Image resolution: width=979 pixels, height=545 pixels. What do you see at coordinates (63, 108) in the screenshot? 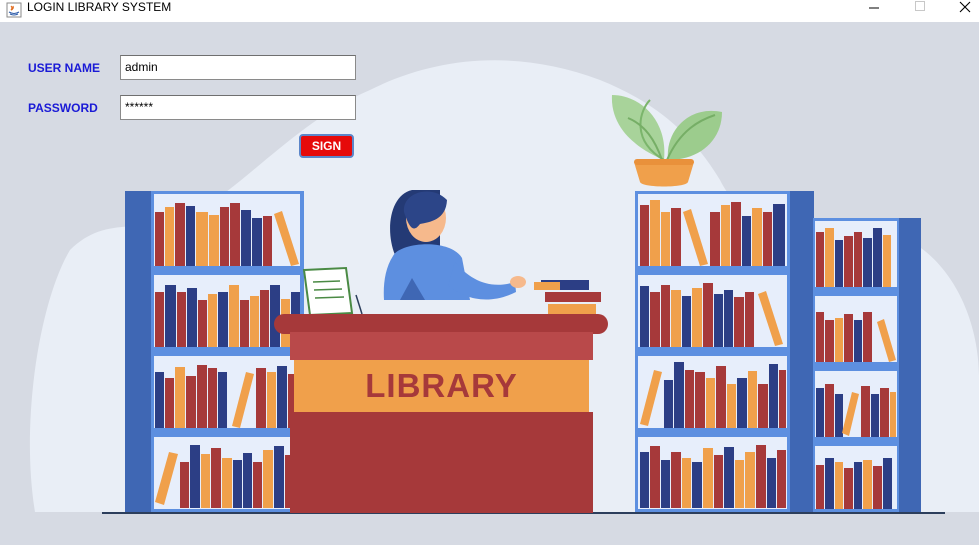
I see `password-label: PASSWORD` at bounding box center [63, 108].